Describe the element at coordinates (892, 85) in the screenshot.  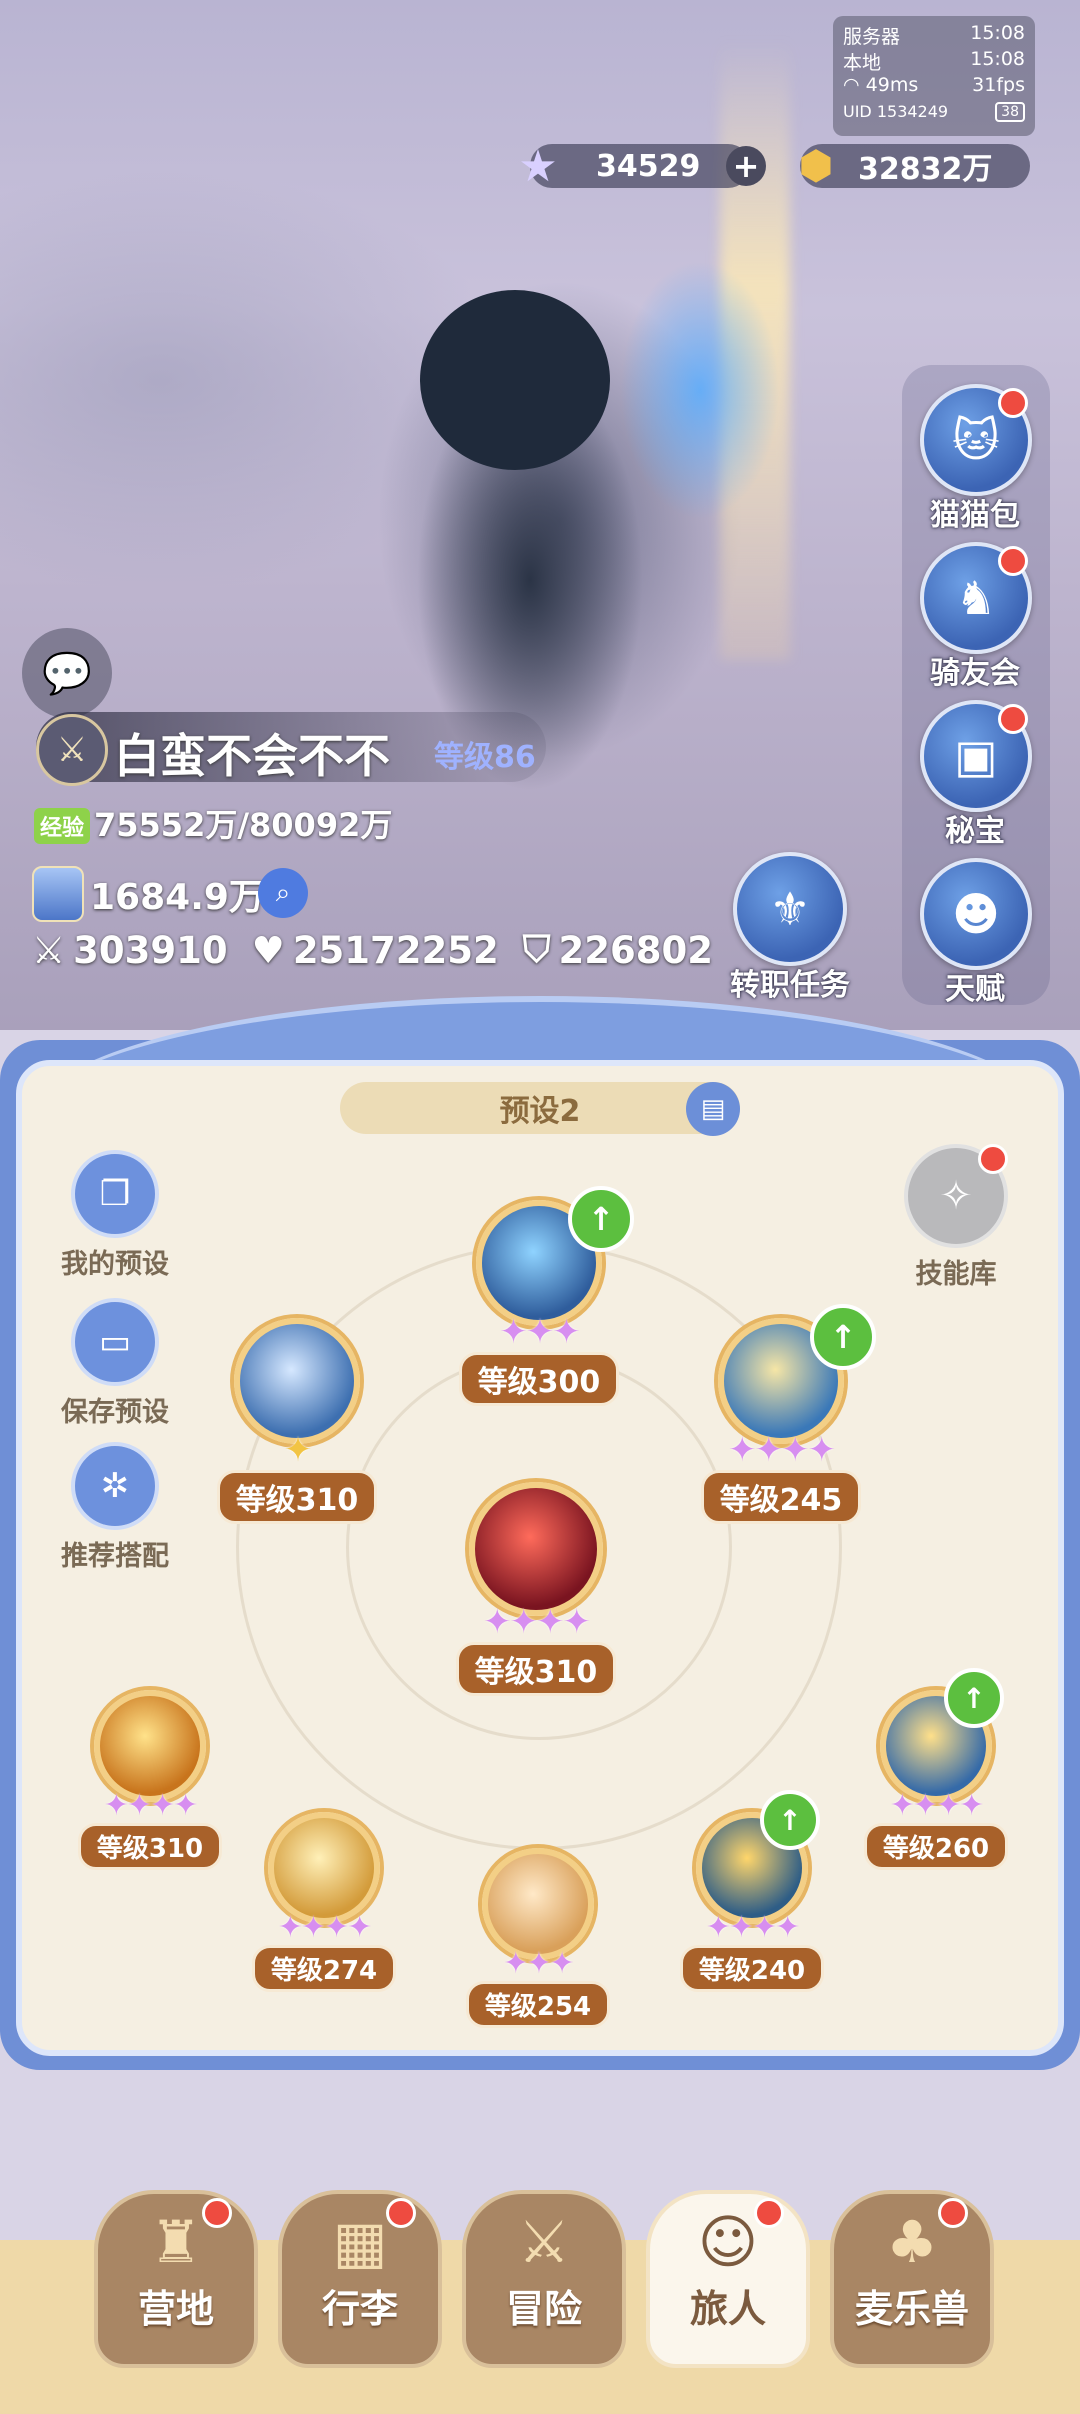
I see `ping-value: 49ms` at that location.